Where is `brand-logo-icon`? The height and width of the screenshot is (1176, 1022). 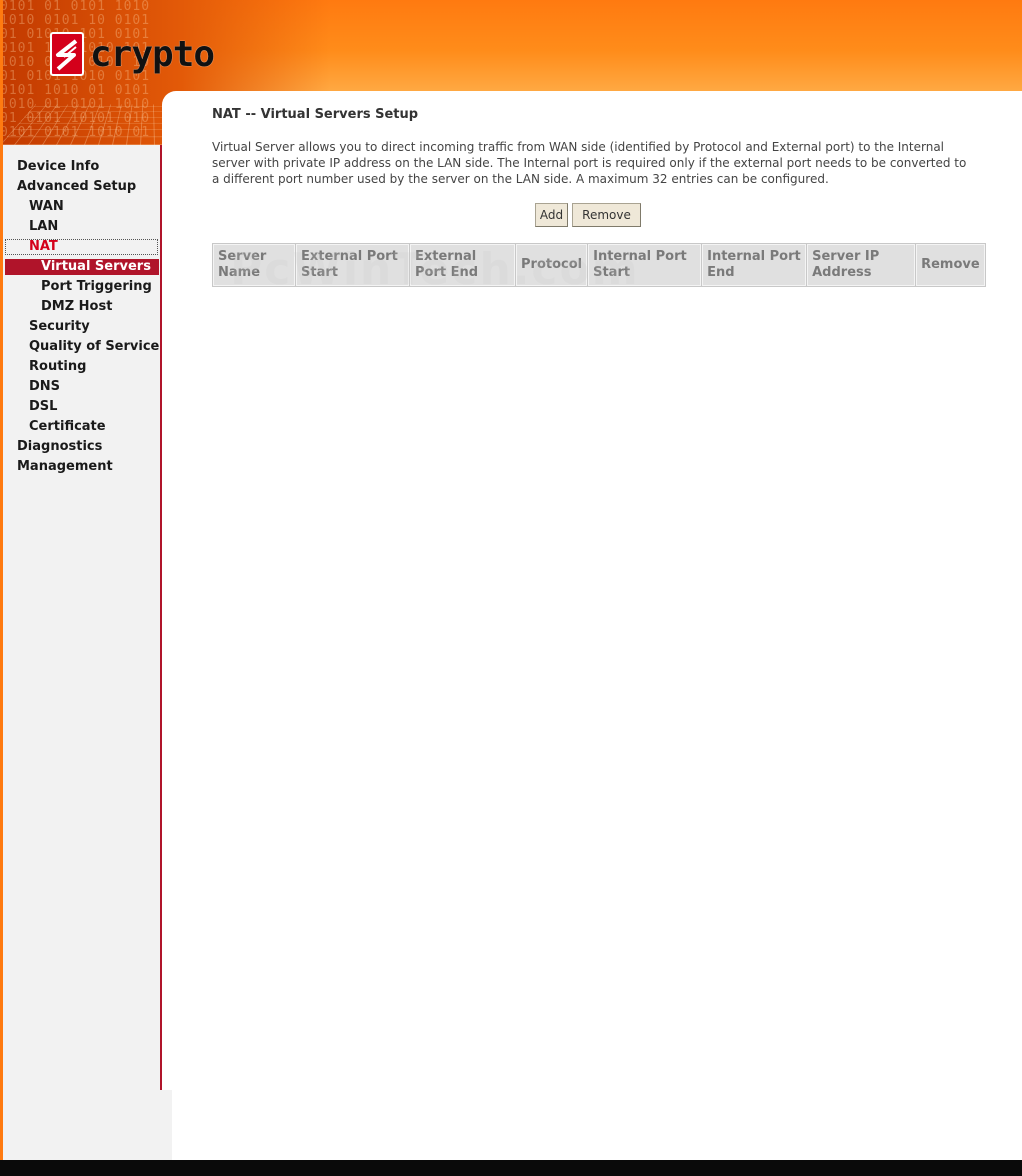
brand-logo-icon is located at coordinates (67, 54).